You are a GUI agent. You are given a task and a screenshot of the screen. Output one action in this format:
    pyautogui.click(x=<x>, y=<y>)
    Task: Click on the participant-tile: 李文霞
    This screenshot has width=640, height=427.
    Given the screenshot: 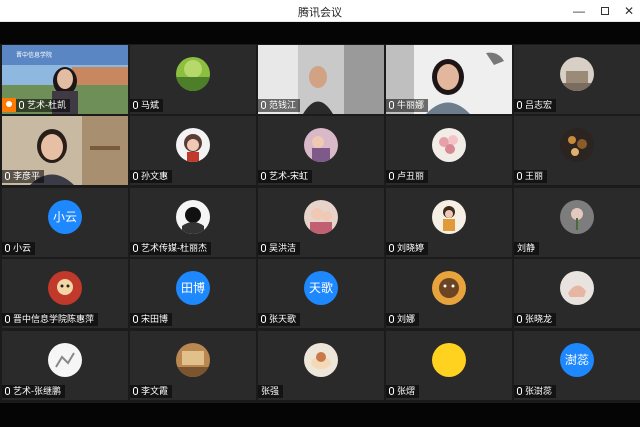 What is the action you would take?
    pyautogui.click(x=193, y=365)
    